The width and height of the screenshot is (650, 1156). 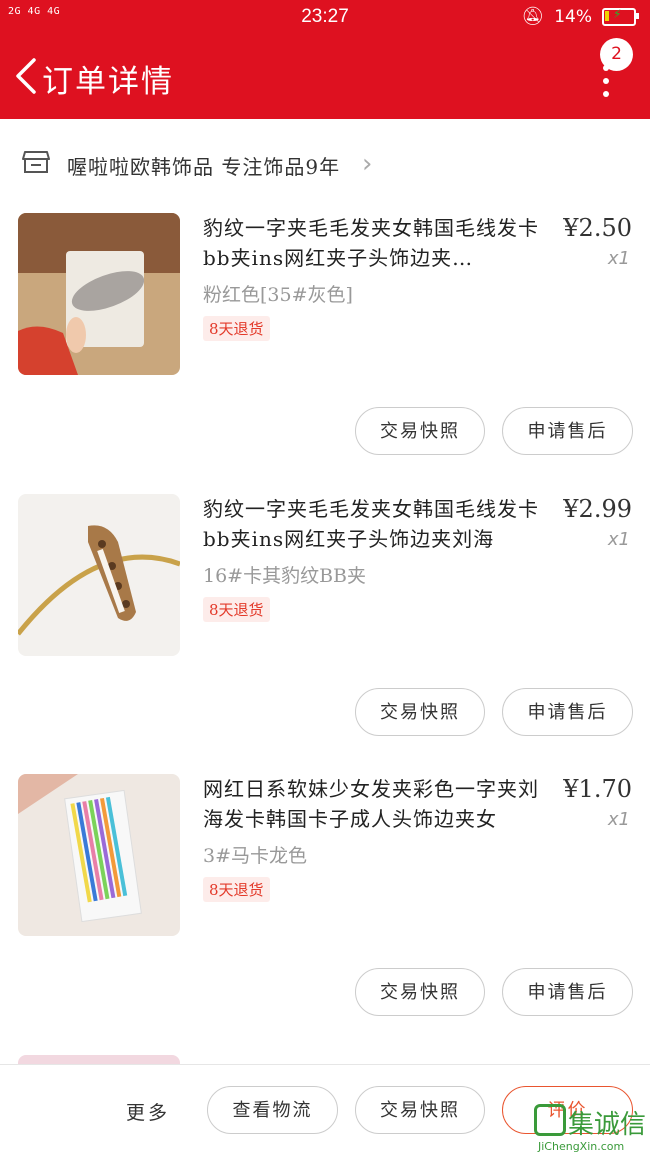 I want to click on store-icon, so click(x=36, y=162).